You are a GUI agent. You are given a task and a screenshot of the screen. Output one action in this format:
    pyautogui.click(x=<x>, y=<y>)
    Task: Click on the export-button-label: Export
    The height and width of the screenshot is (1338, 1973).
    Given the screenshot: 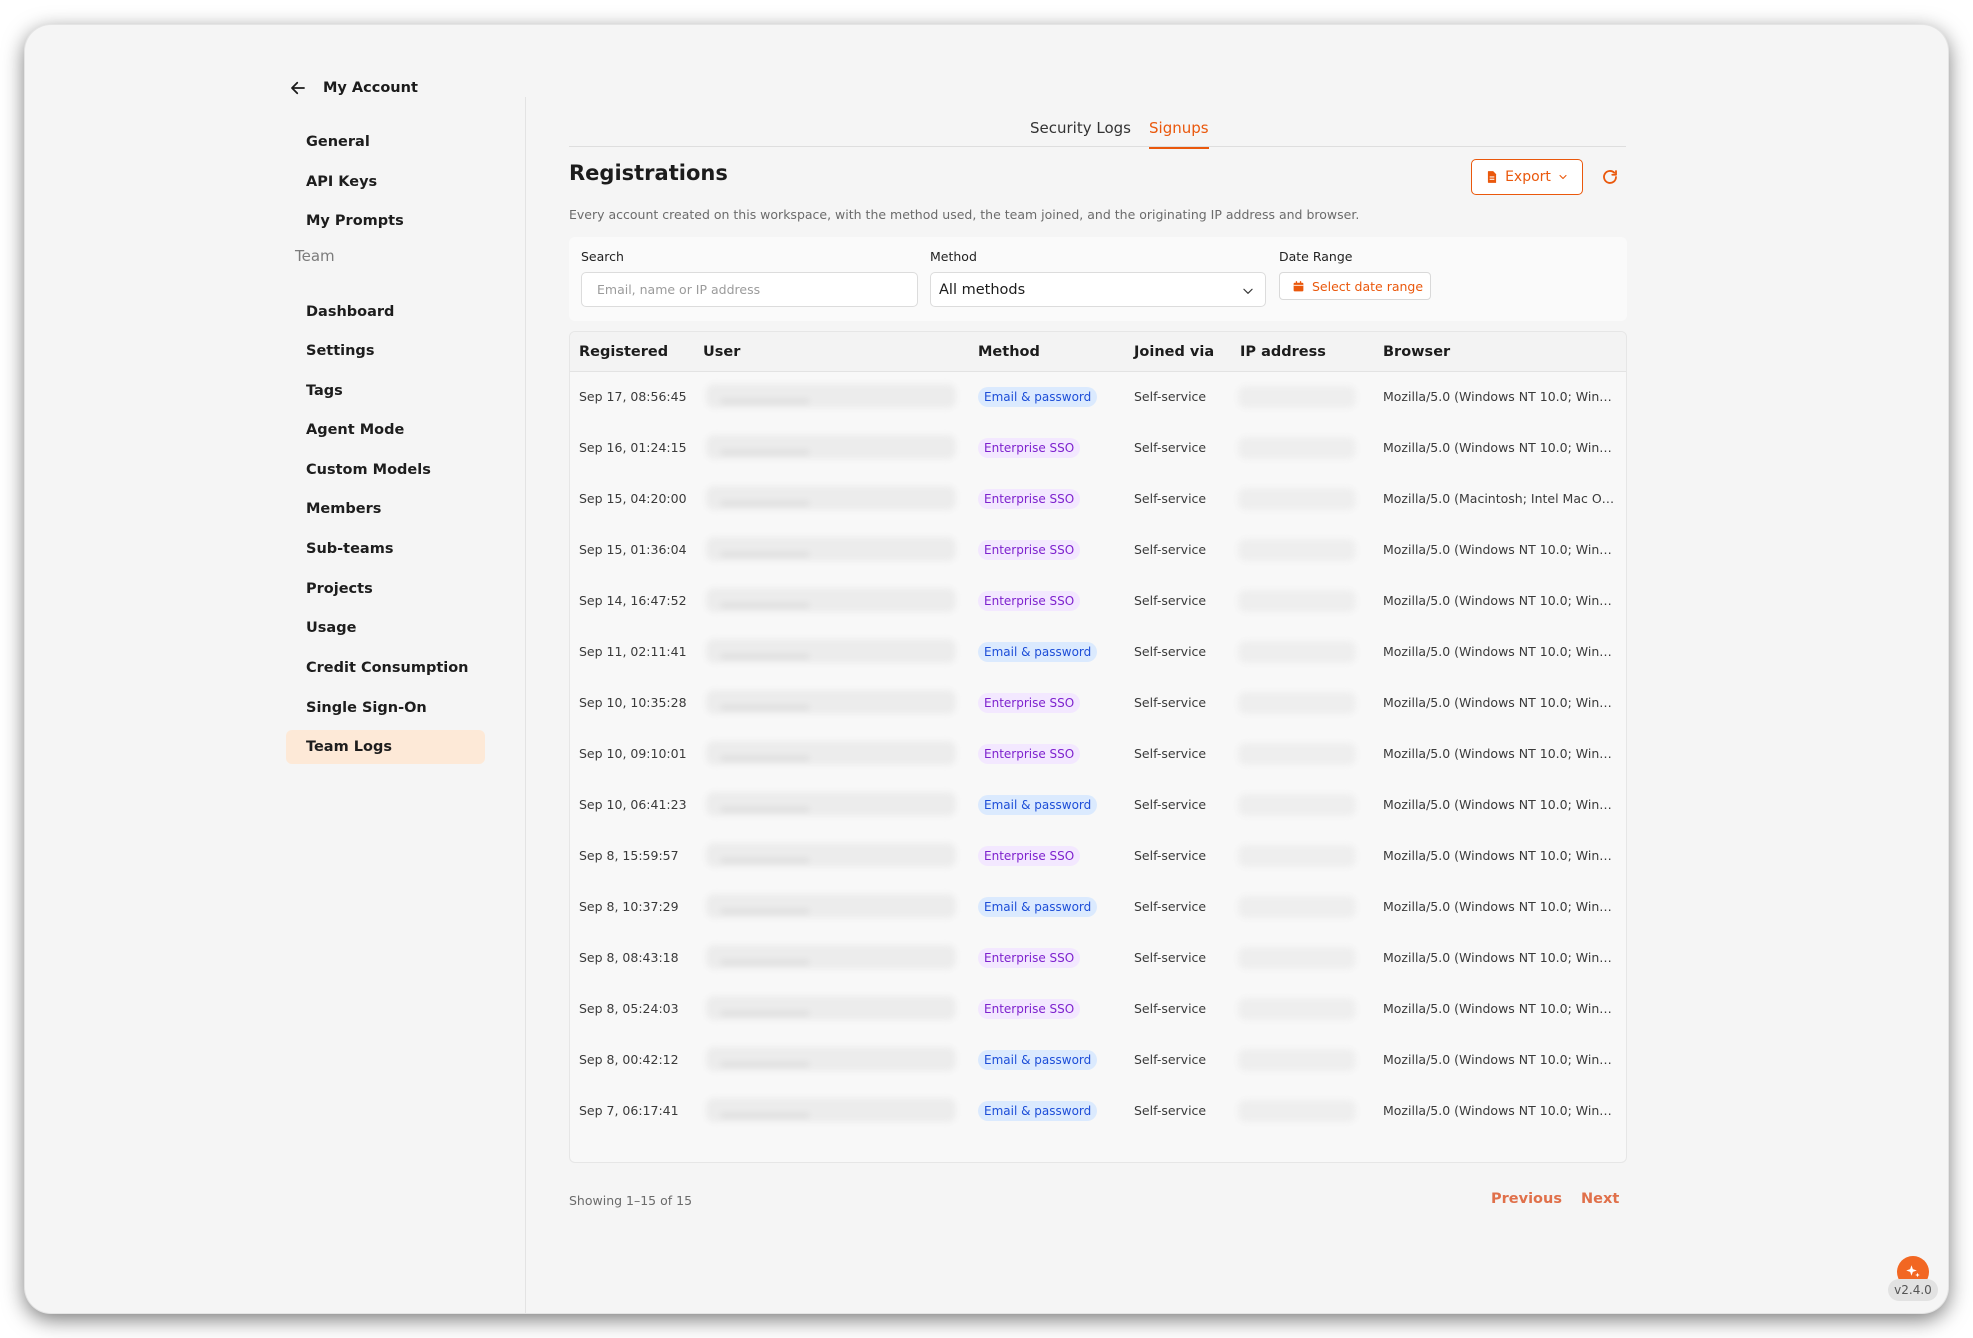 What is the action you would take?
    pyautogui.click(x=1528, y=177)
    